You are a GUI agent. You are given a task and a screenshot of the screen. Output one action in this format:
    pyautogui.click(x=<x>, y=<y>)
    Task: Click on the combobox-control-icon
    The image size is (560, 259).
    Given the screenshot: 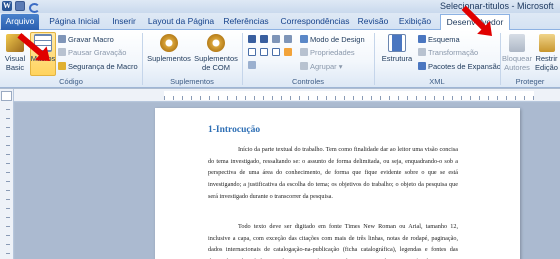 What is the action you would take?
    pyautogui.click(x=264, y=52)
    